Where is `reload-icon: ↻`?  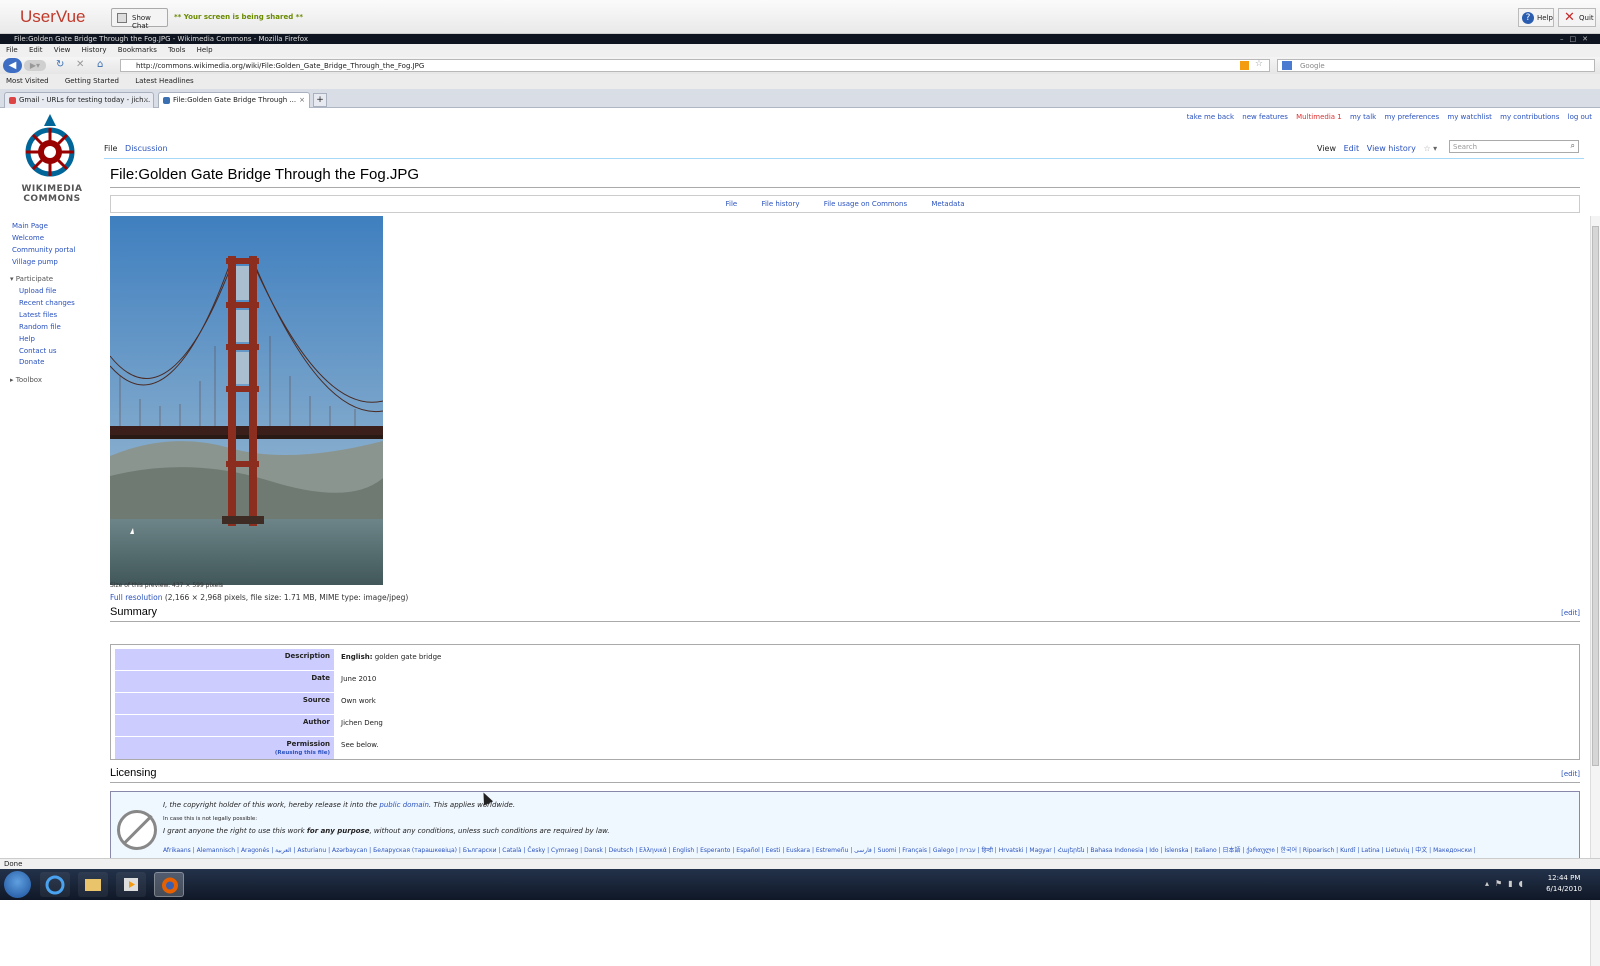 reload-icon: ↻ is located at coordinates (60, 64).